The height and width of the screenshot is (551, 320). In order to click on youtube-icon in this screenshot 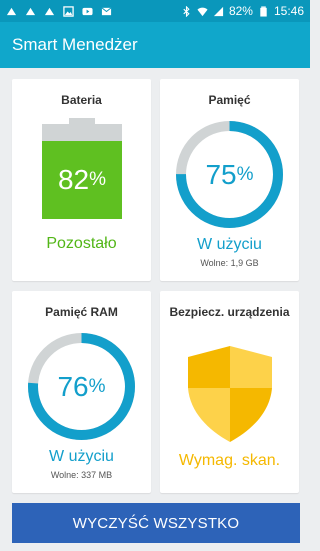, I will do `click(87, 11)`.